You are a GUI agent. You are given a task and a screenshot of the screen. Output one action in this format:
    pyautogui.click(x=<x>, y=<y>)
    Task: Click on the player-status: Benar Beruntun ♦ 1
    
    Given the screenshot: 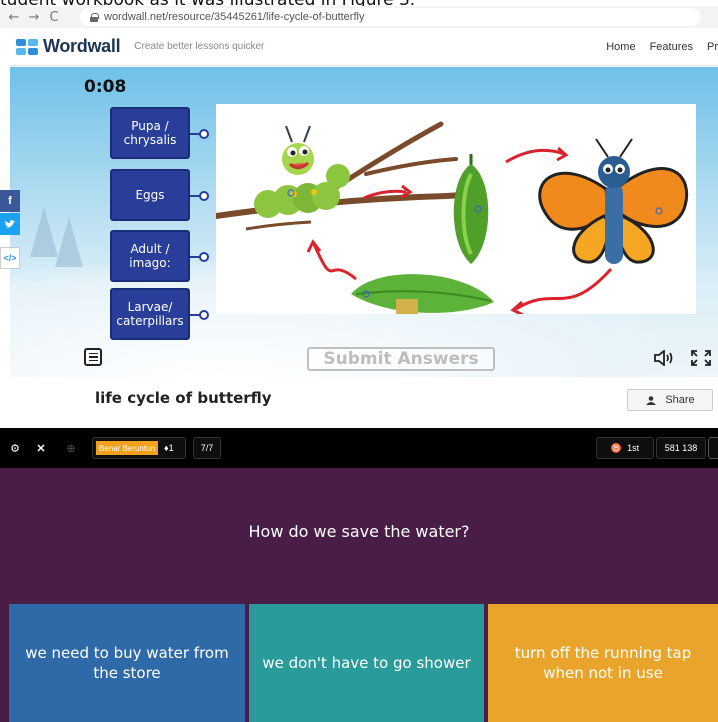 What is the action you would take?
    pyautogui.click(x=139, y=448)
    